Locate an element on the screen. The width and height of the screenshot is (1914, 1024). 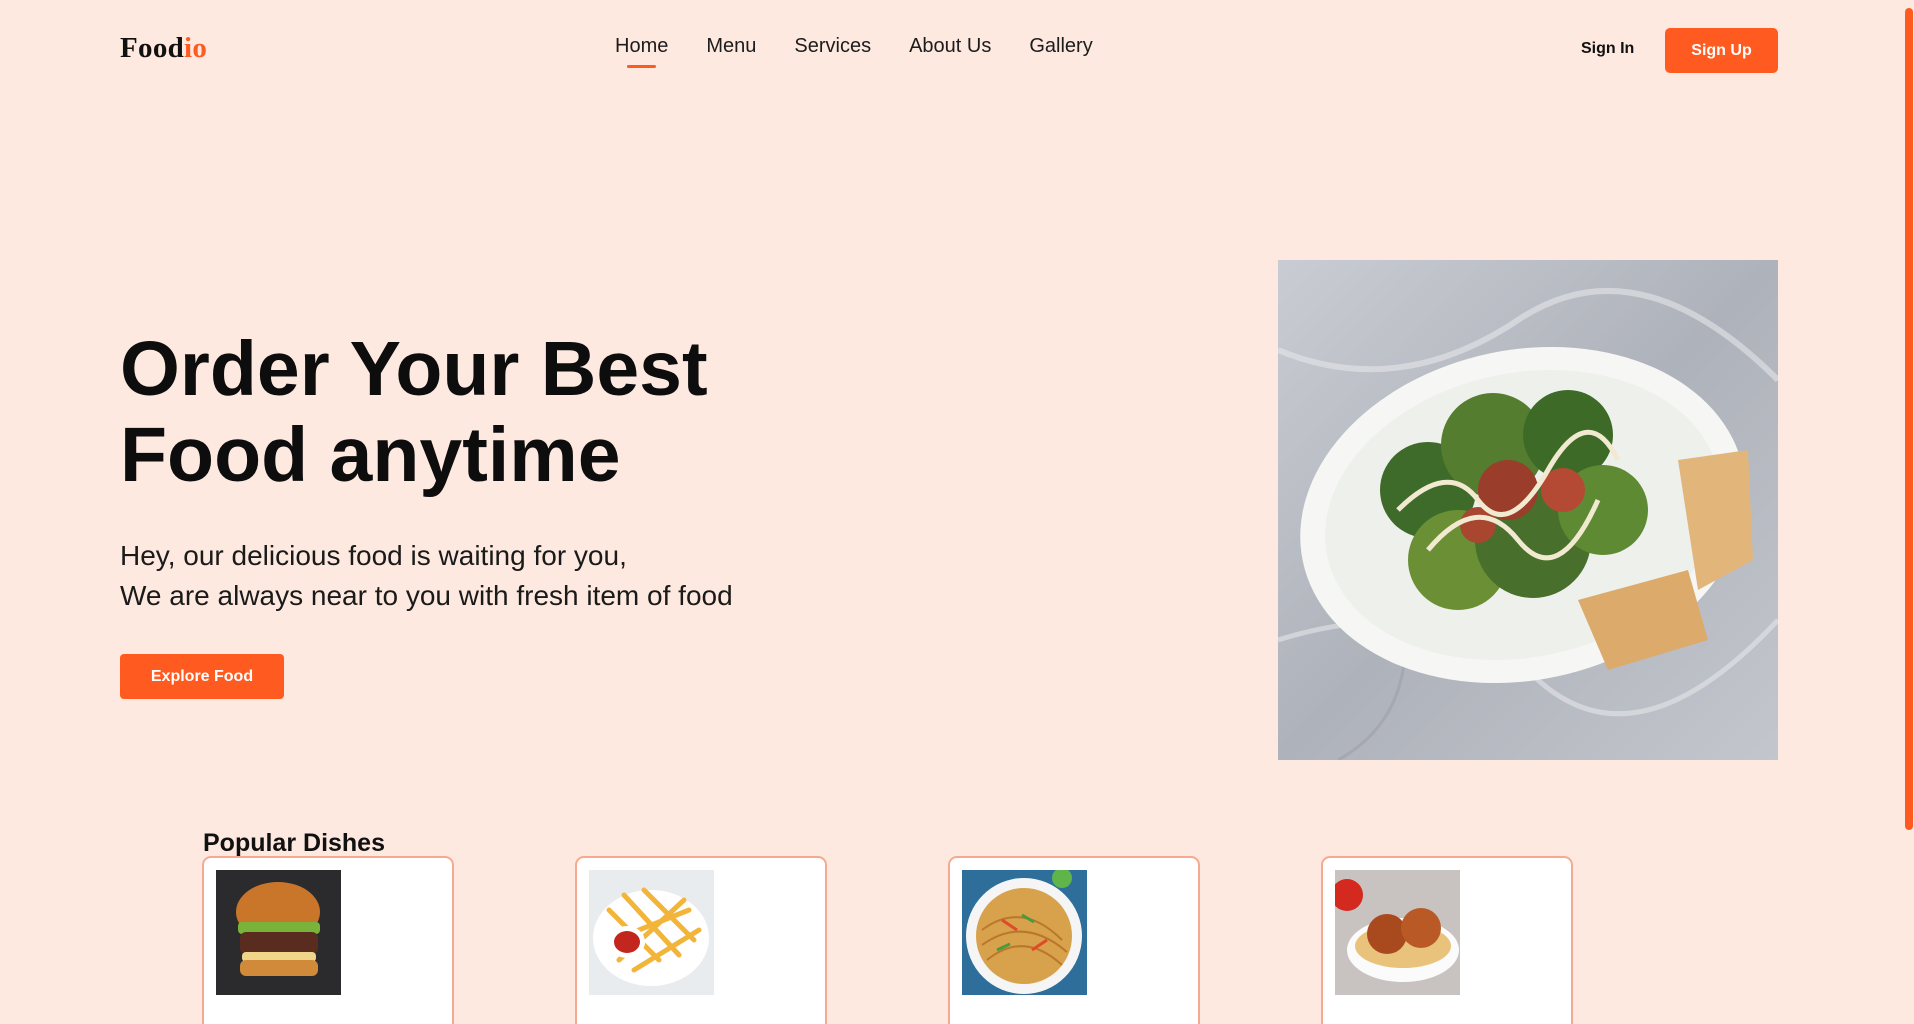
brand-logo: Foodio is located at coordinates (163, 48).